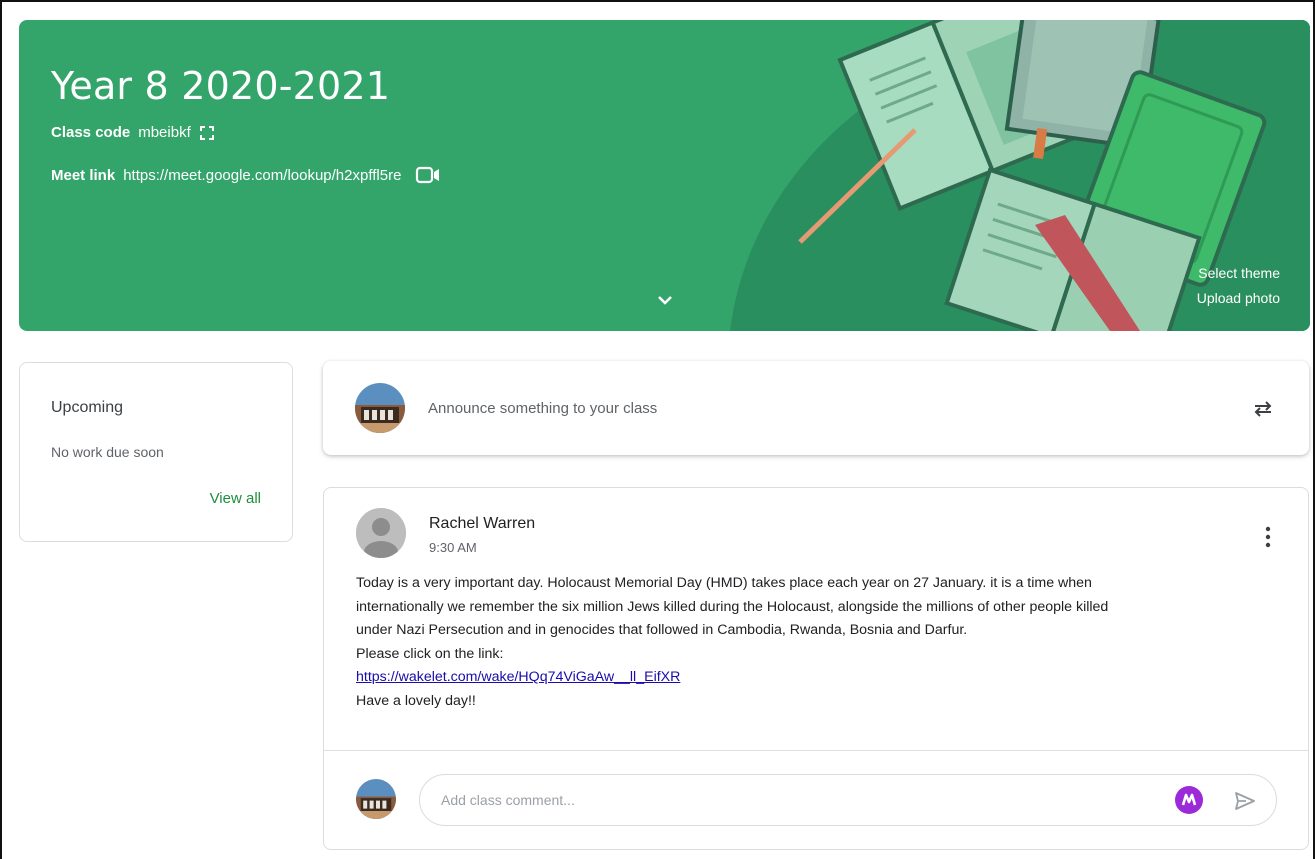 The height and width of the screenshot is (859, 1315). I want to click on post-time: 9:30 AM, so click(453, 547).